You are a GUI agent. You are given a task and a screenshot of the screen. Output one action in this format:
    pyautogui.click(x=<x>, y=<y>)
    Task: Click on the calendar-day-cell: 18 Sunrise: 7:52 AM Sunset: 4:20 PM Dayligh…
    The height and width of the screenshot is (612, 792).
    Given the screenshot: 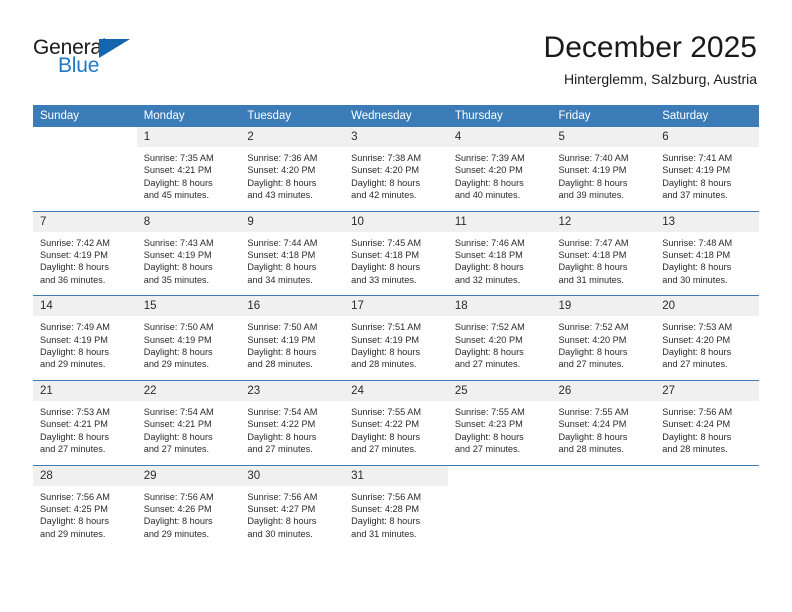 What is the action you would take?
    pyautogui.click(x=499, y=338)
    